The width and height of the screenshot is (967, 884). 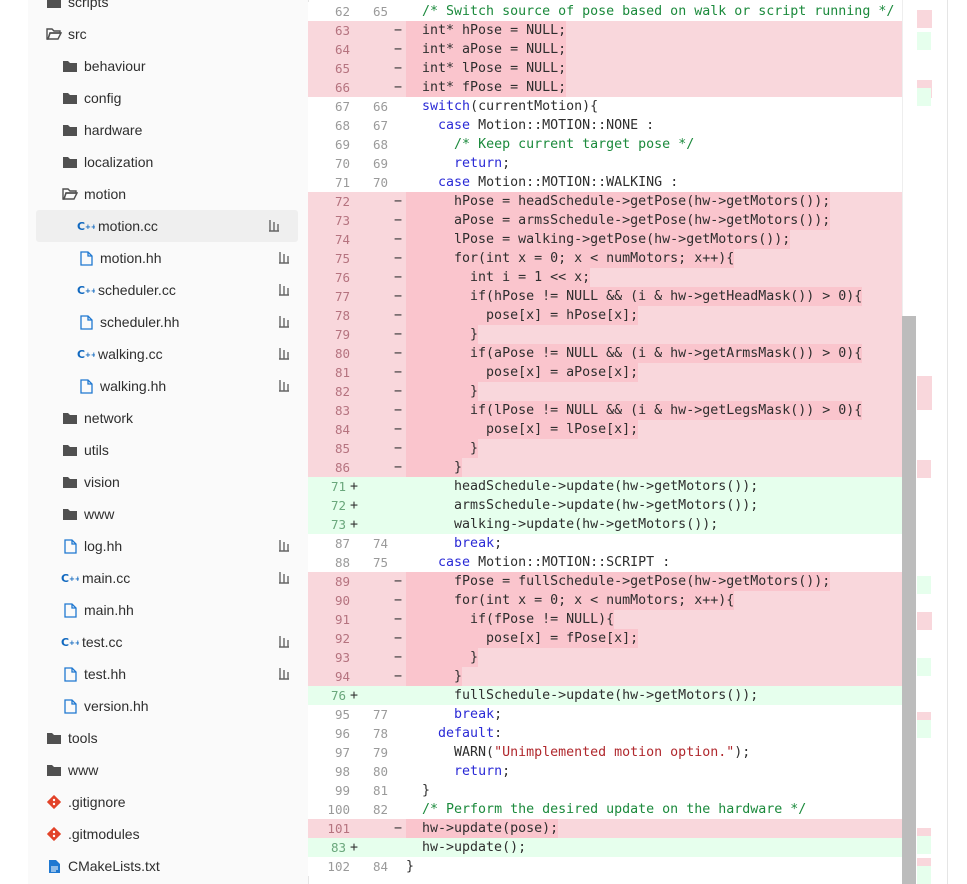 I want to click on old-line-number: 65, so click(x=330, y=68).